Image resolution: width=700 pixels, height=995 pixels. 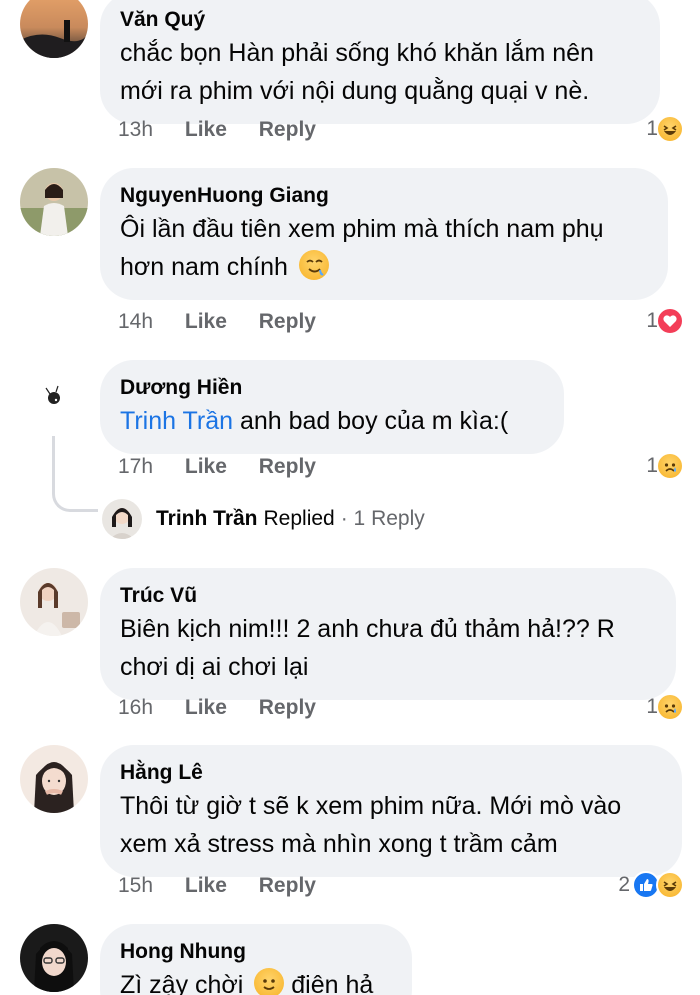 What do you see at coordinates (135, 466) in the screenshot?
I see `comment-time: 17h` at bounding box center [135, 466].